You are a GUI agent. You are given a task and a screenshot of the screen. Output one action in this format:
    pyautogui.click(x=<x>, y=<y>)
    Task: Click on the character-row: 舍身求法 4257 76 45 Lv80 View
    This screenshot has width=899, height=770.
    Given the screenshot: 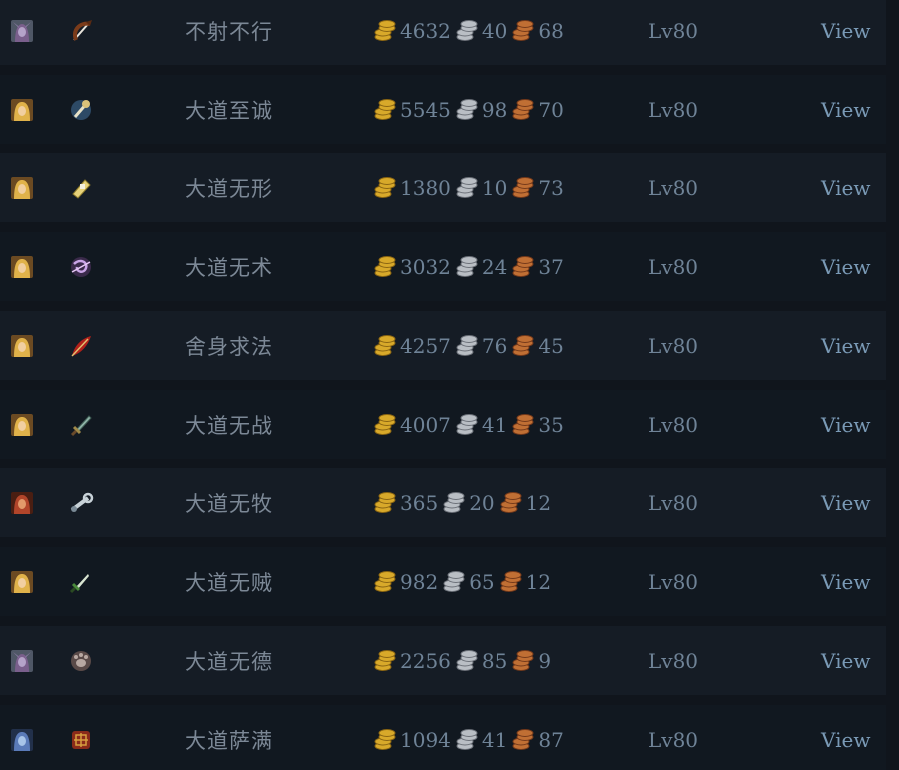 What is the action you would take?
    pyautogui.click(x=443, y=345)
    